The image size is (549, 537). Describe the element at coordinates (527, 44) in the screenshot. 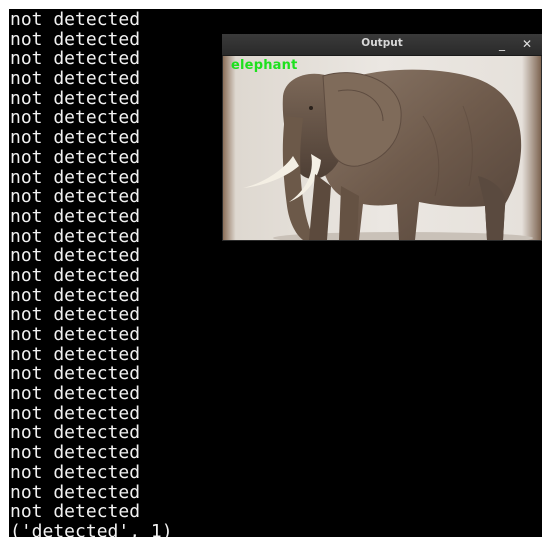

I see `close-button: ✕` at that location.